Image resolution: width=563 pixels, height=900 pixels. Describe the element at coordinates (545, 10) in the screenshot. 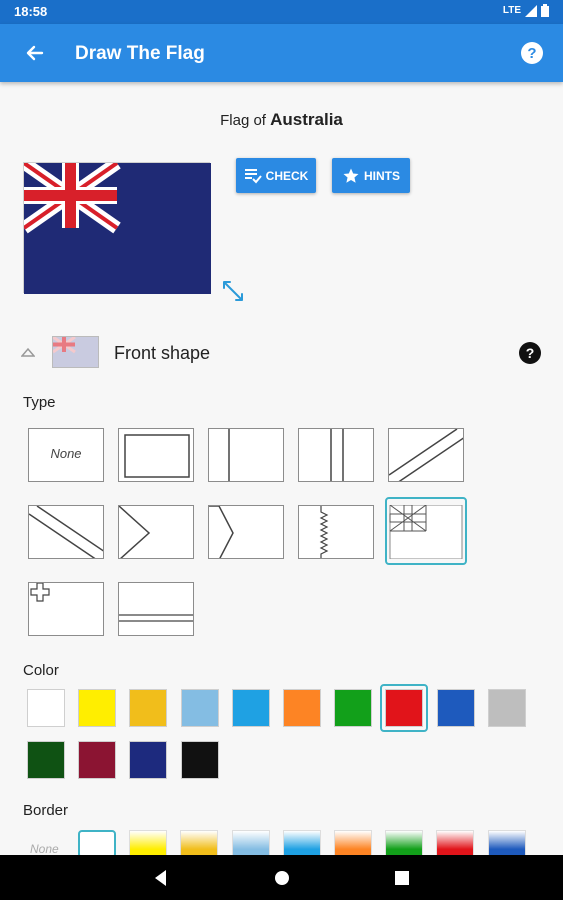

I see `battery-icon` at that location.